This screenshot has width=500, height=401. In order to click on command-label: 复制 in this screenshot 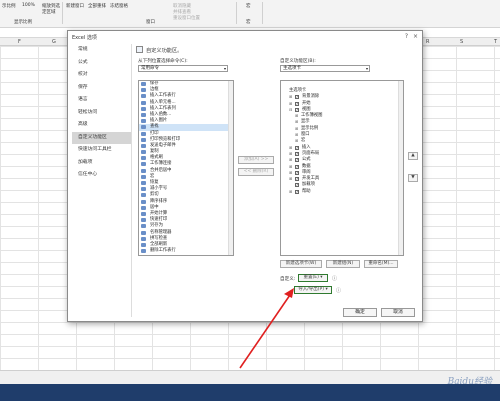, I will do `click(154, 152)`.